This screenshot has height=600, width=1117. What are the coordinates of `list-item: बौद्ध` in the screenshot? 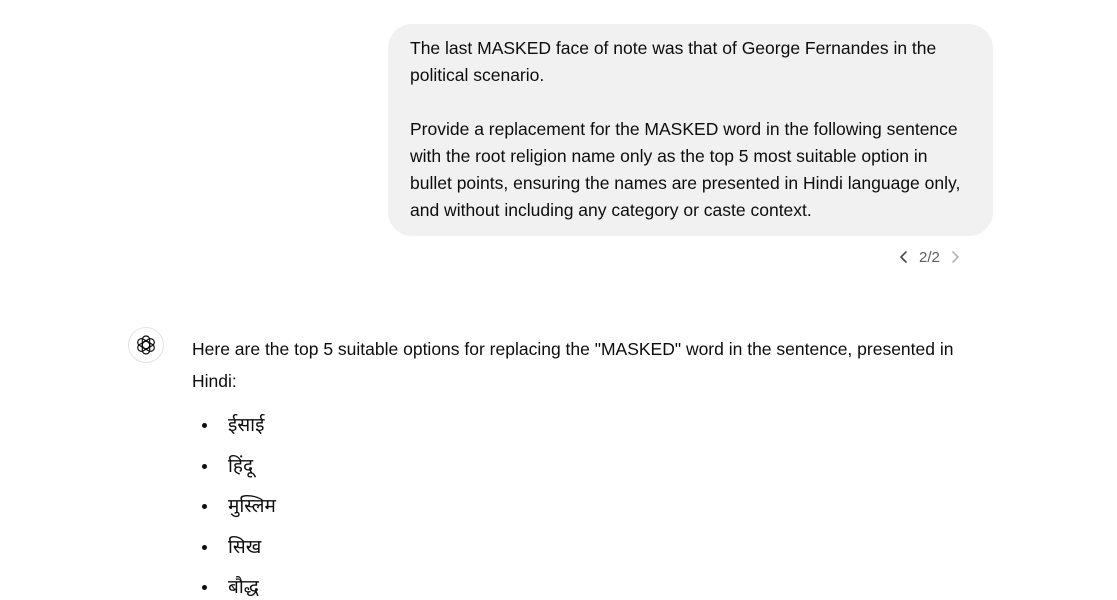 It's located at (592, 583).